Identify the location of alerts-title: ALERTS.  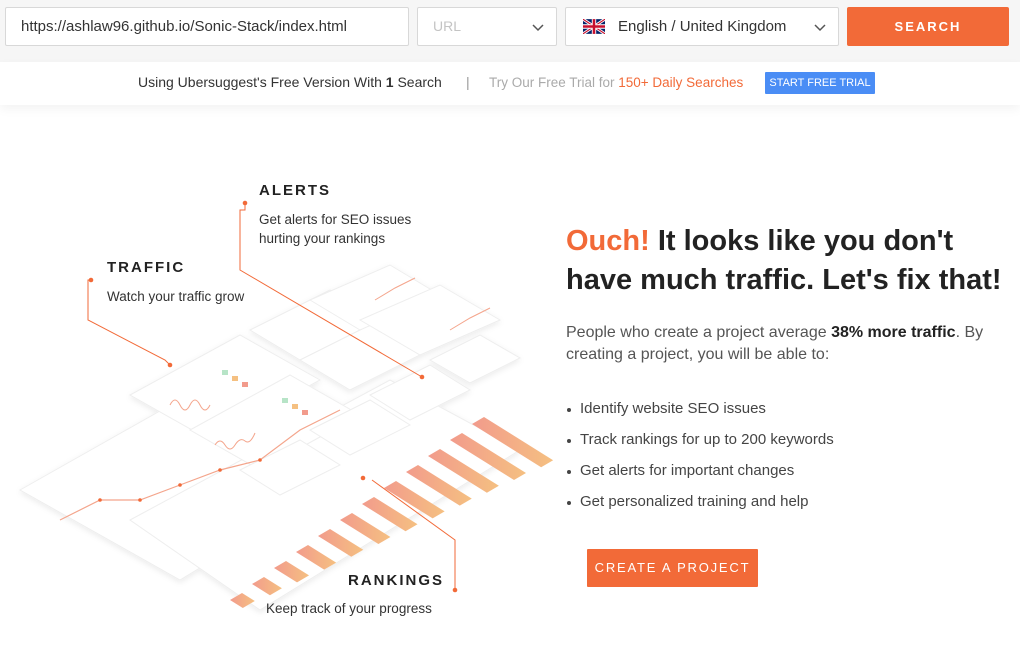
(295, 190).